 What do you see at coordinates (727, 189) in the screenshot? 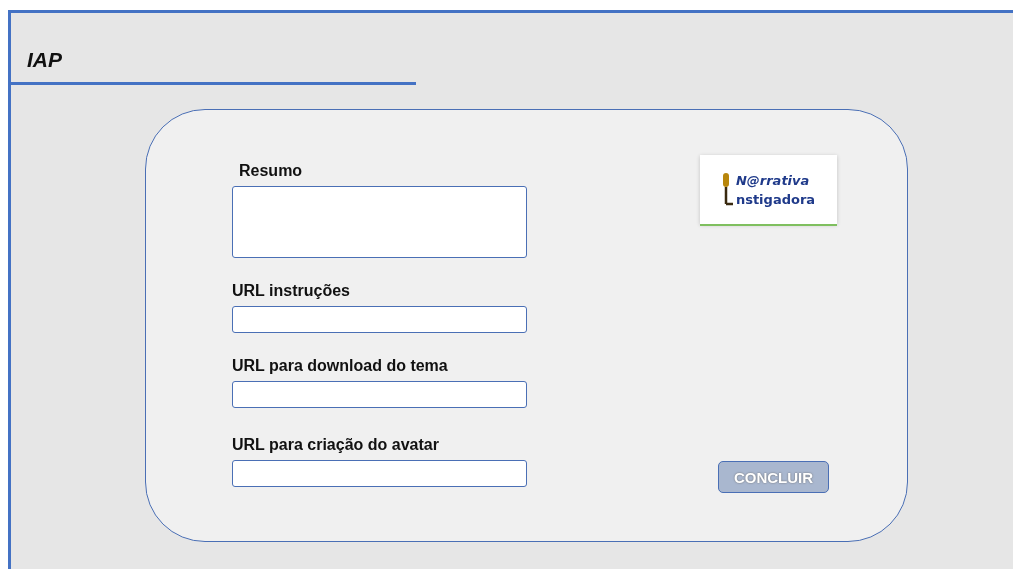
I see `microphone-icon` at bounding box center [727, 189].